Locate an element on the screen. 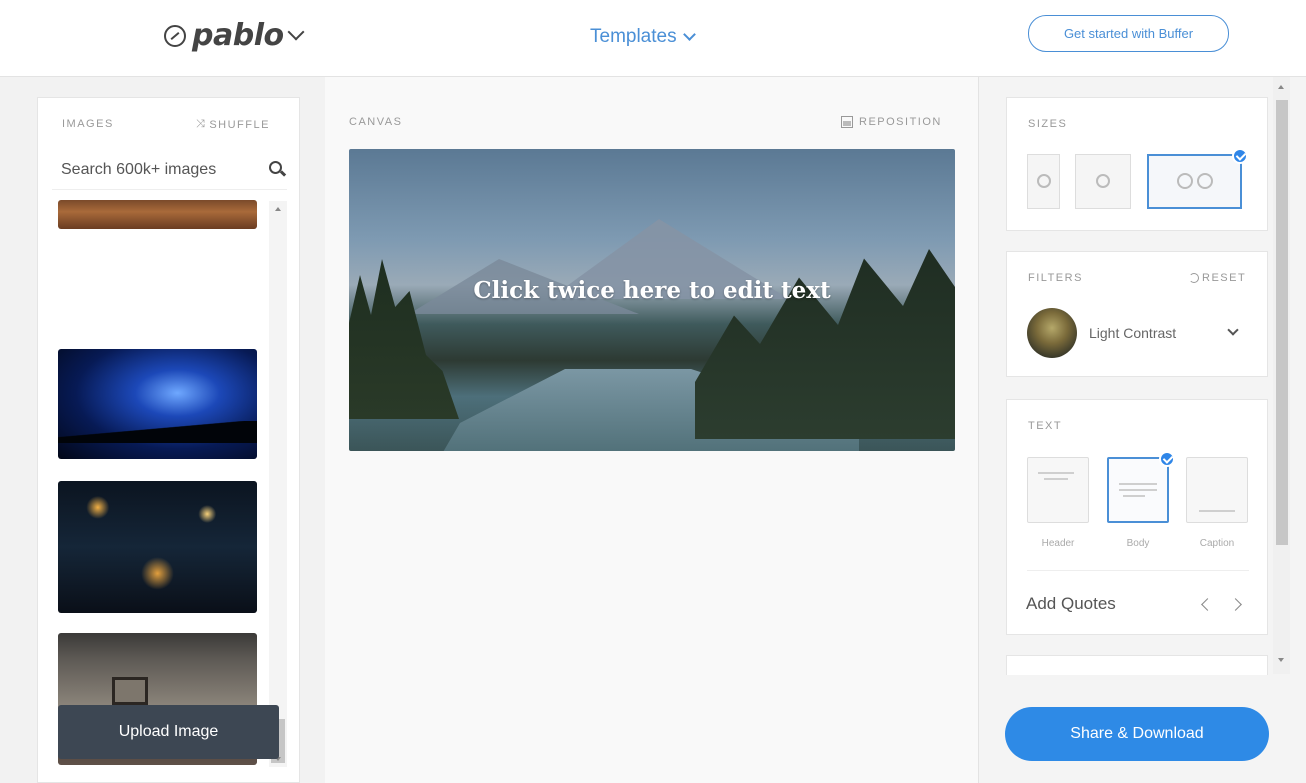 Image resolution: width=1306 pixels, height=783 pixels. text-style-label: Body is located at coordinates (1138, 543).